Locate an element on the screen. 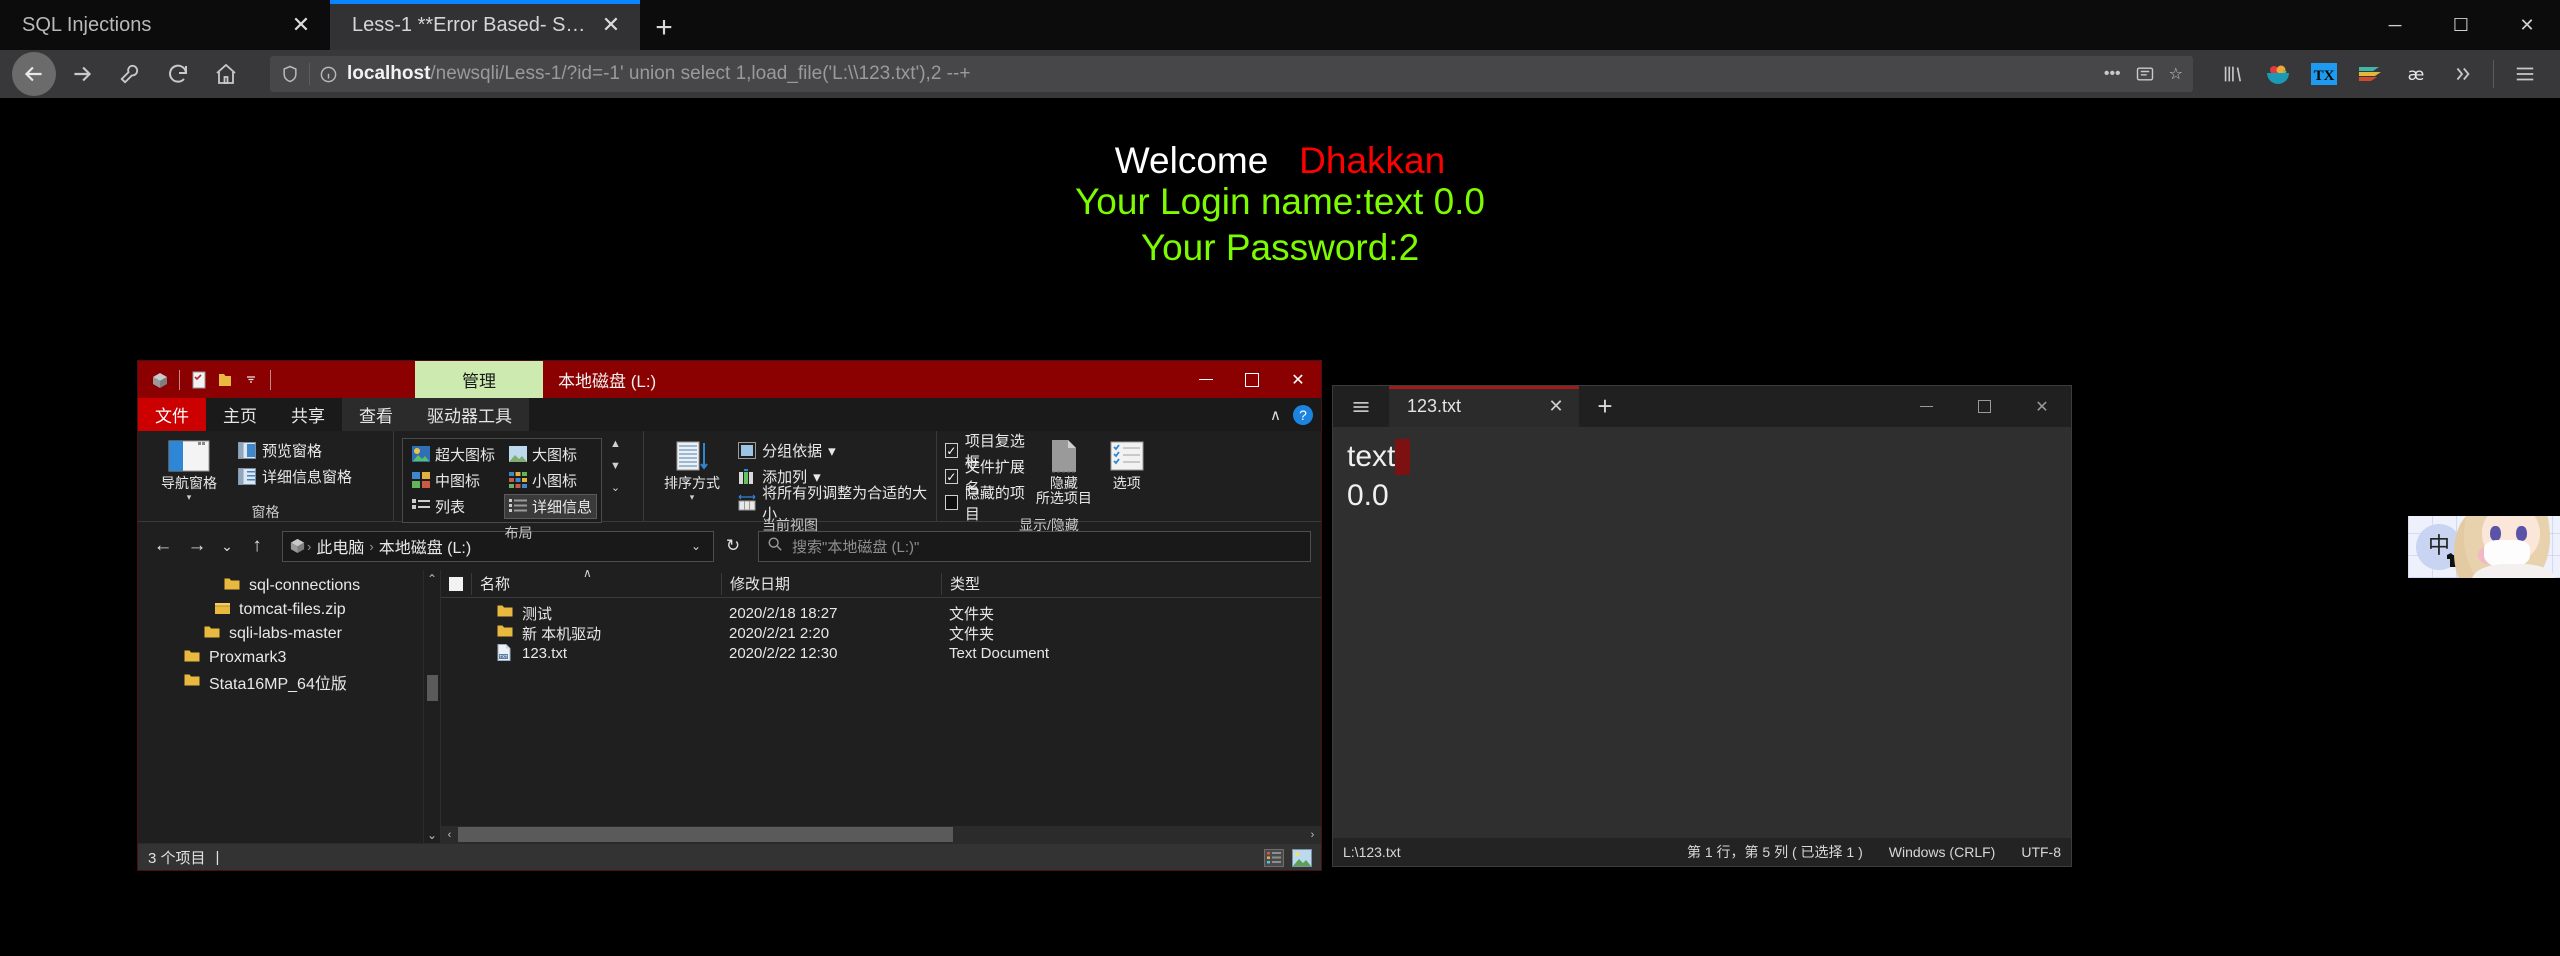  bookmark-star-icon: ☆ is located at coordinates (2176, 74).